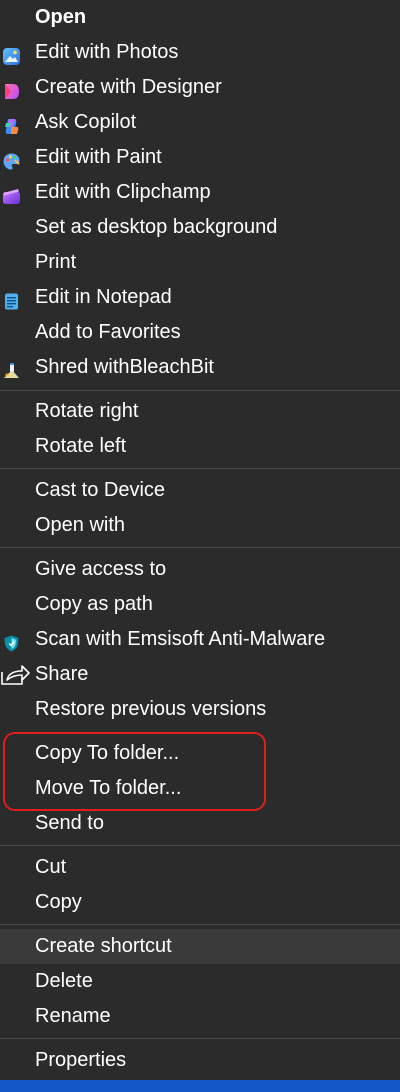 This screenshot has height=1092, width=400. Describe the element at coordinates (11, 159) in the screenshot. I see `paint-icon` at that location.